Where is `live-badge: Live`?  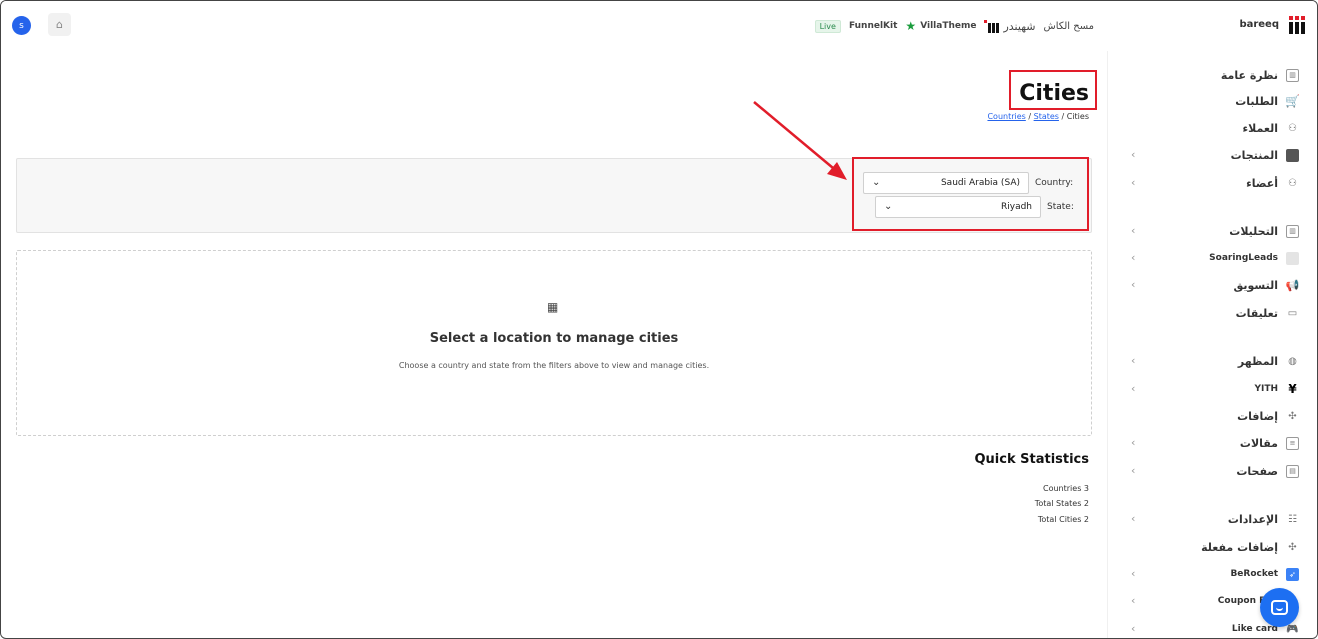
live-badge: Live is located at coordinates (827, 26).